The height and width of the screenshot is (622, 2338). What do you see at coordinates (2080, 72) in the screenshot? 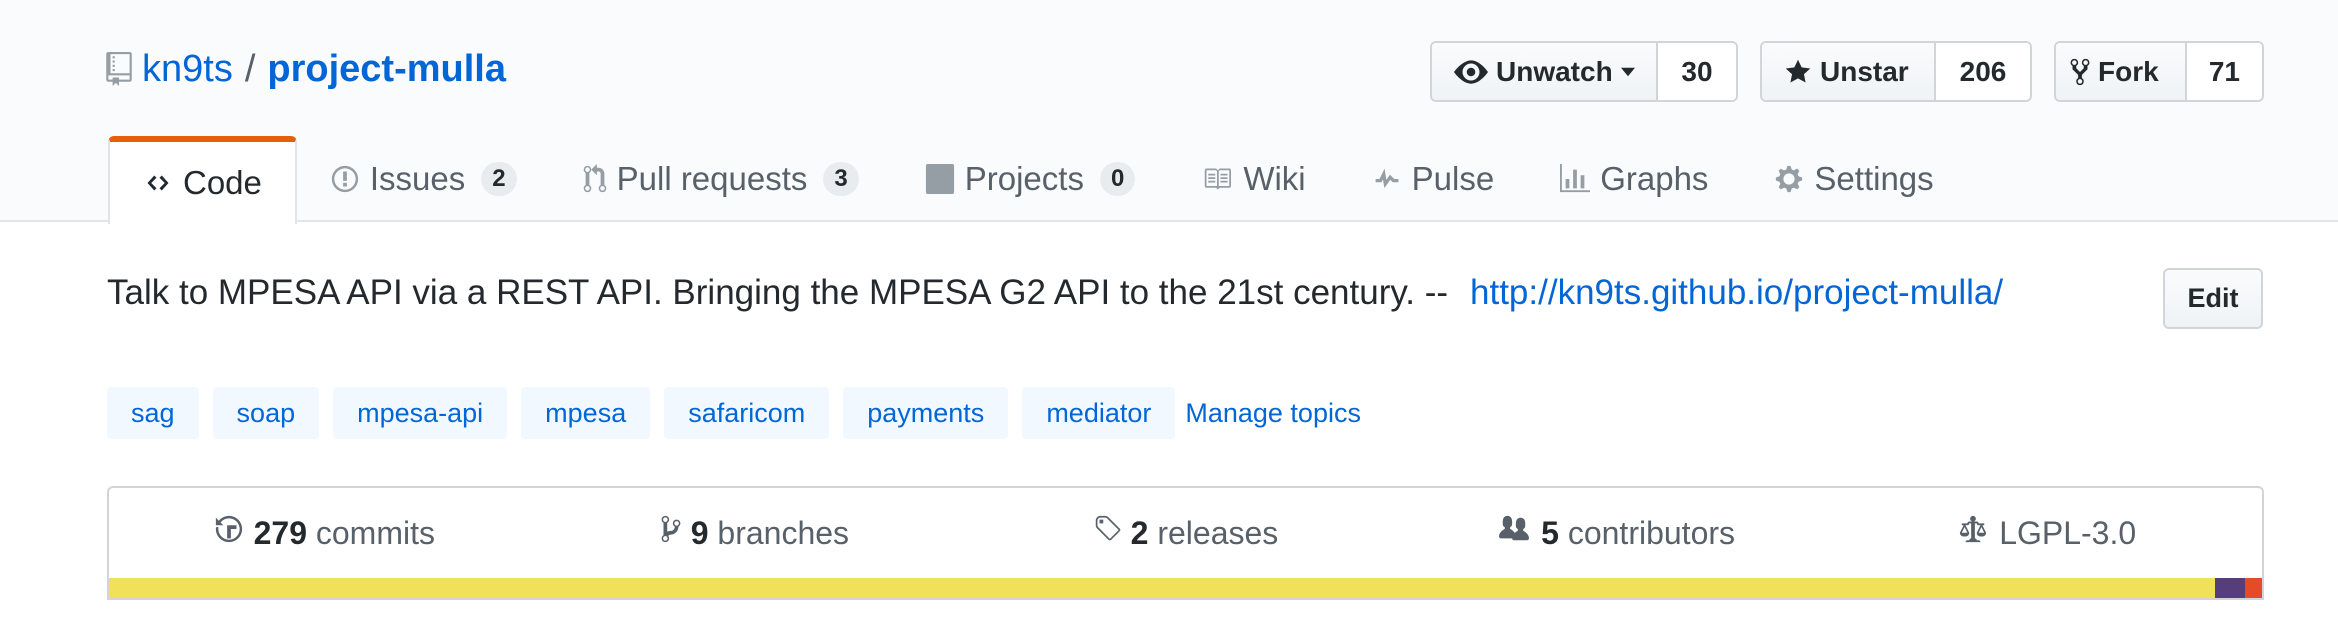
I see `fork-icon` at bounding box center [2080, 72].